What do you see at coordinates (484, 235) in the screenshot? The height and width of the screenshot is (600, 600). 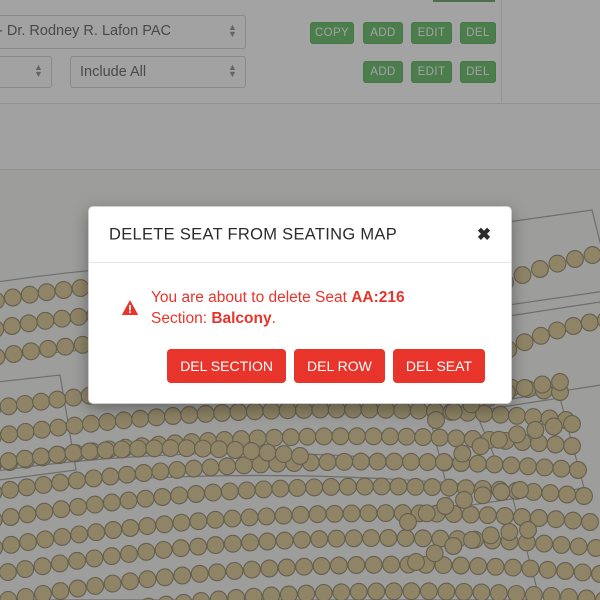 I see `close-icon: ✖` at bounding box center [484, 235].